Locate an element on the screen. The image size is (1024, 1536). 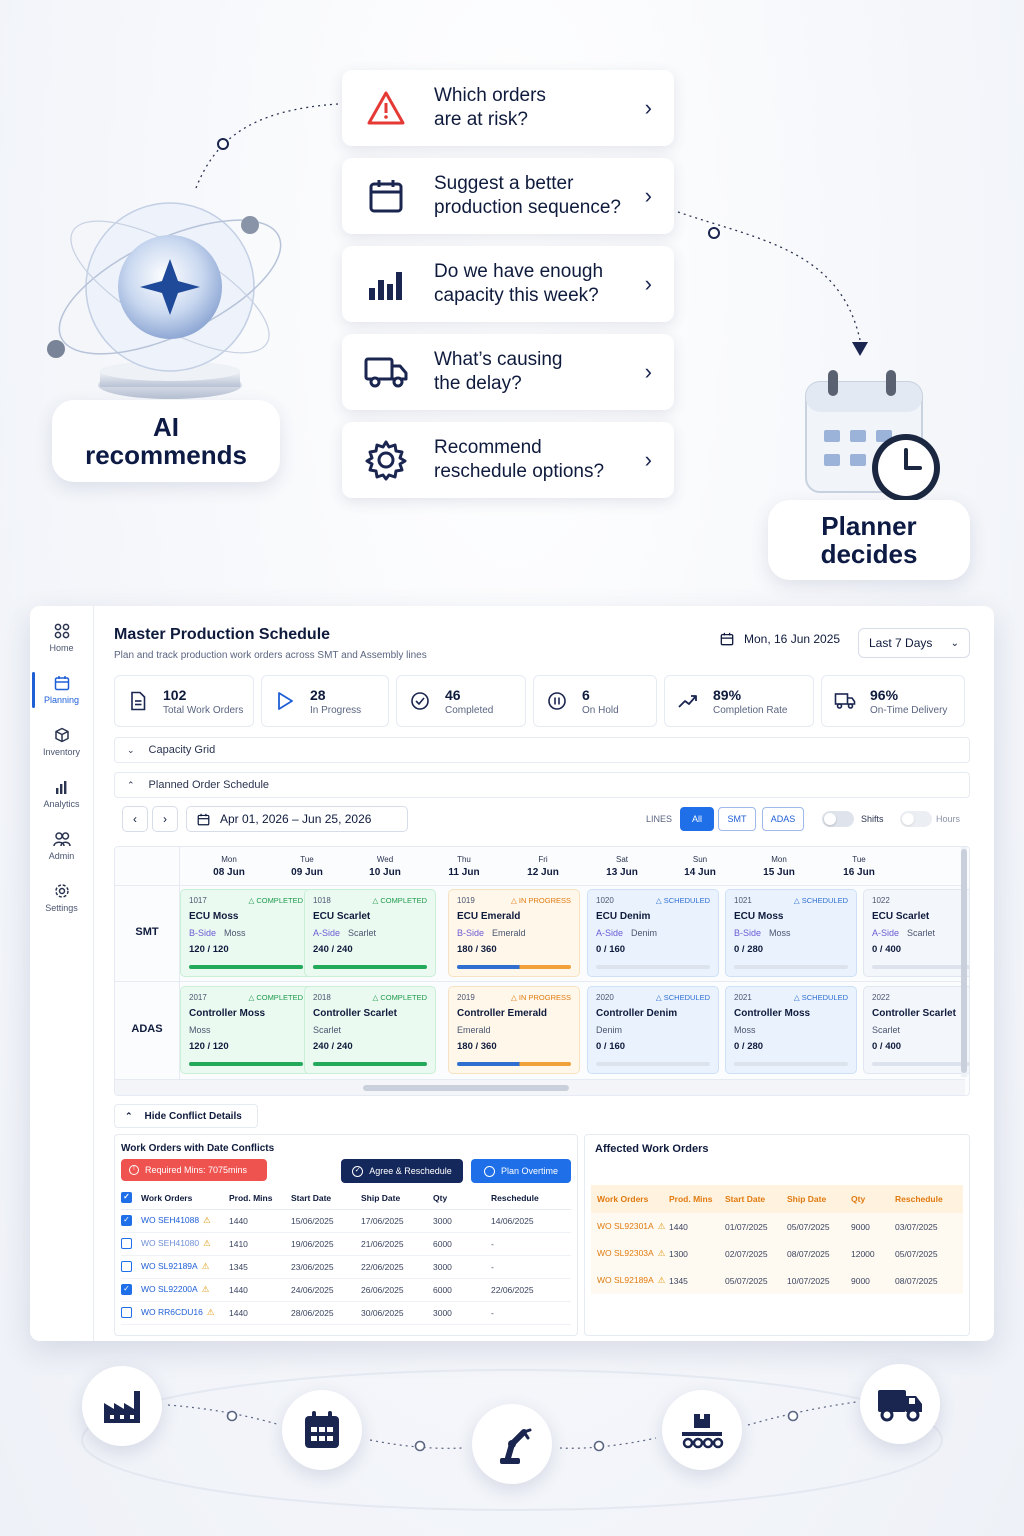
sidebar-item-analytics: Analytics is located at coordinates (61, 794).